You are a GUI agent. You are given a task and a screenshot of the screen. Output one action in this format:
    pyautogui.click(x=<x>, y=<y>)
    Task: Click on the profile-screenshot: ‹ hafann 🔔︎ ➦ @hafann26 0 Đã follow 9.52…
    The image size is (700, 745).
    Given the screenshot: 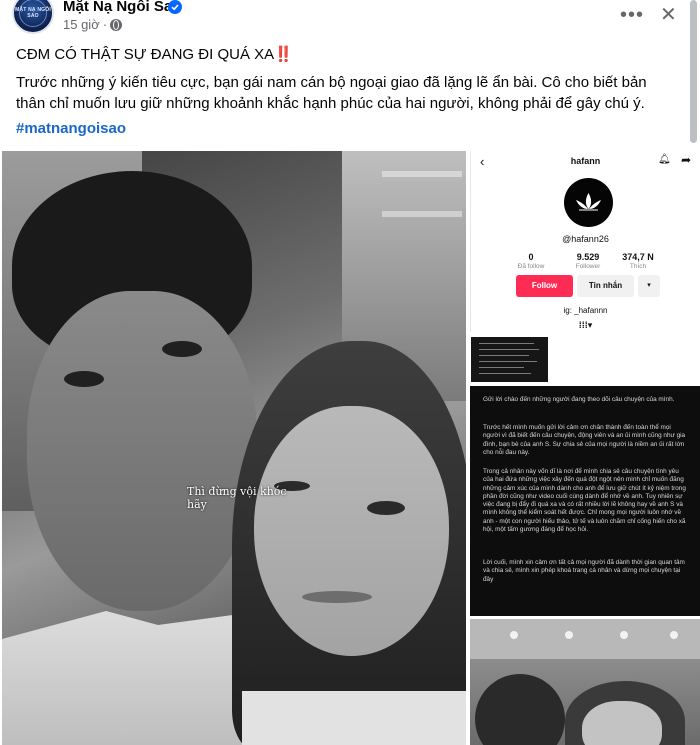 What is the action you would take?
    pyautogui.click(x=585, y=241)
    